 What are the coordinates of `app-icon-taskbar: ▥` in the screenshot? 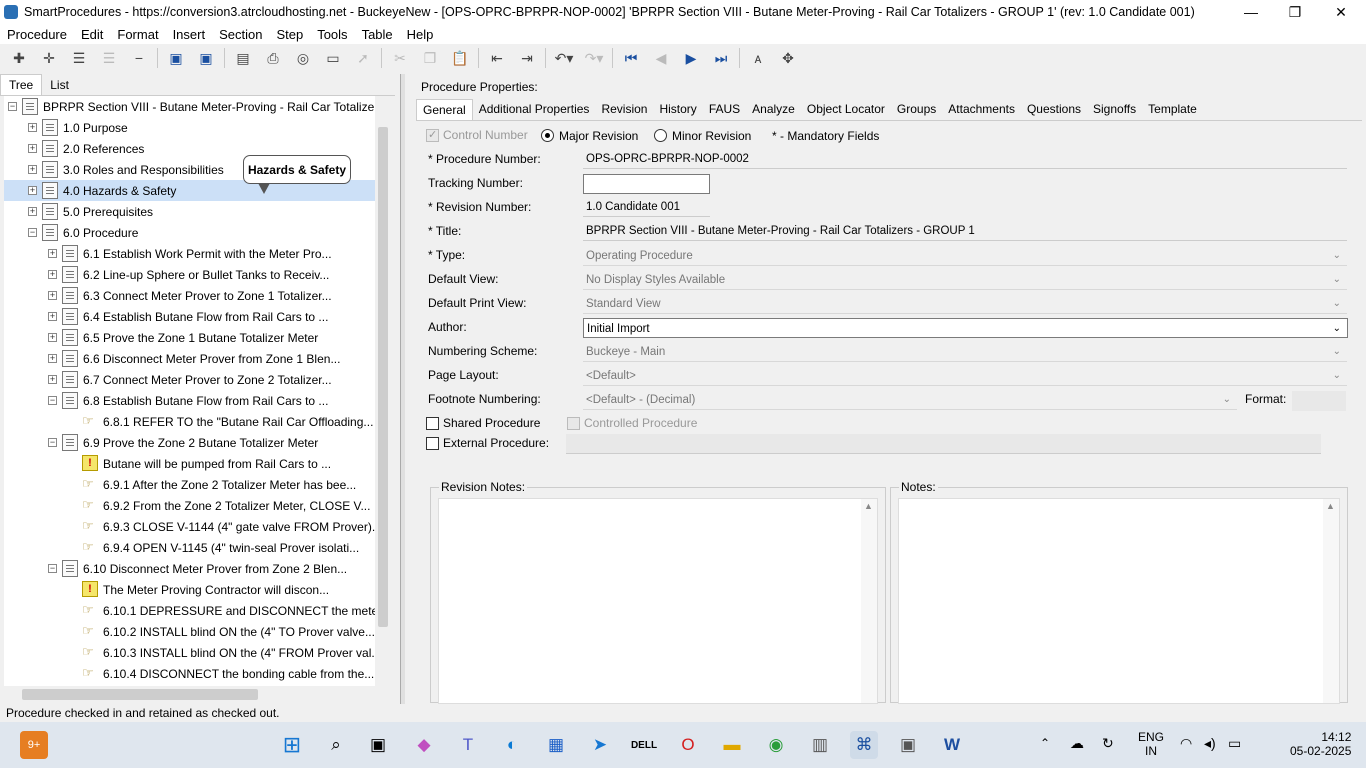 It's located at (820, 745).